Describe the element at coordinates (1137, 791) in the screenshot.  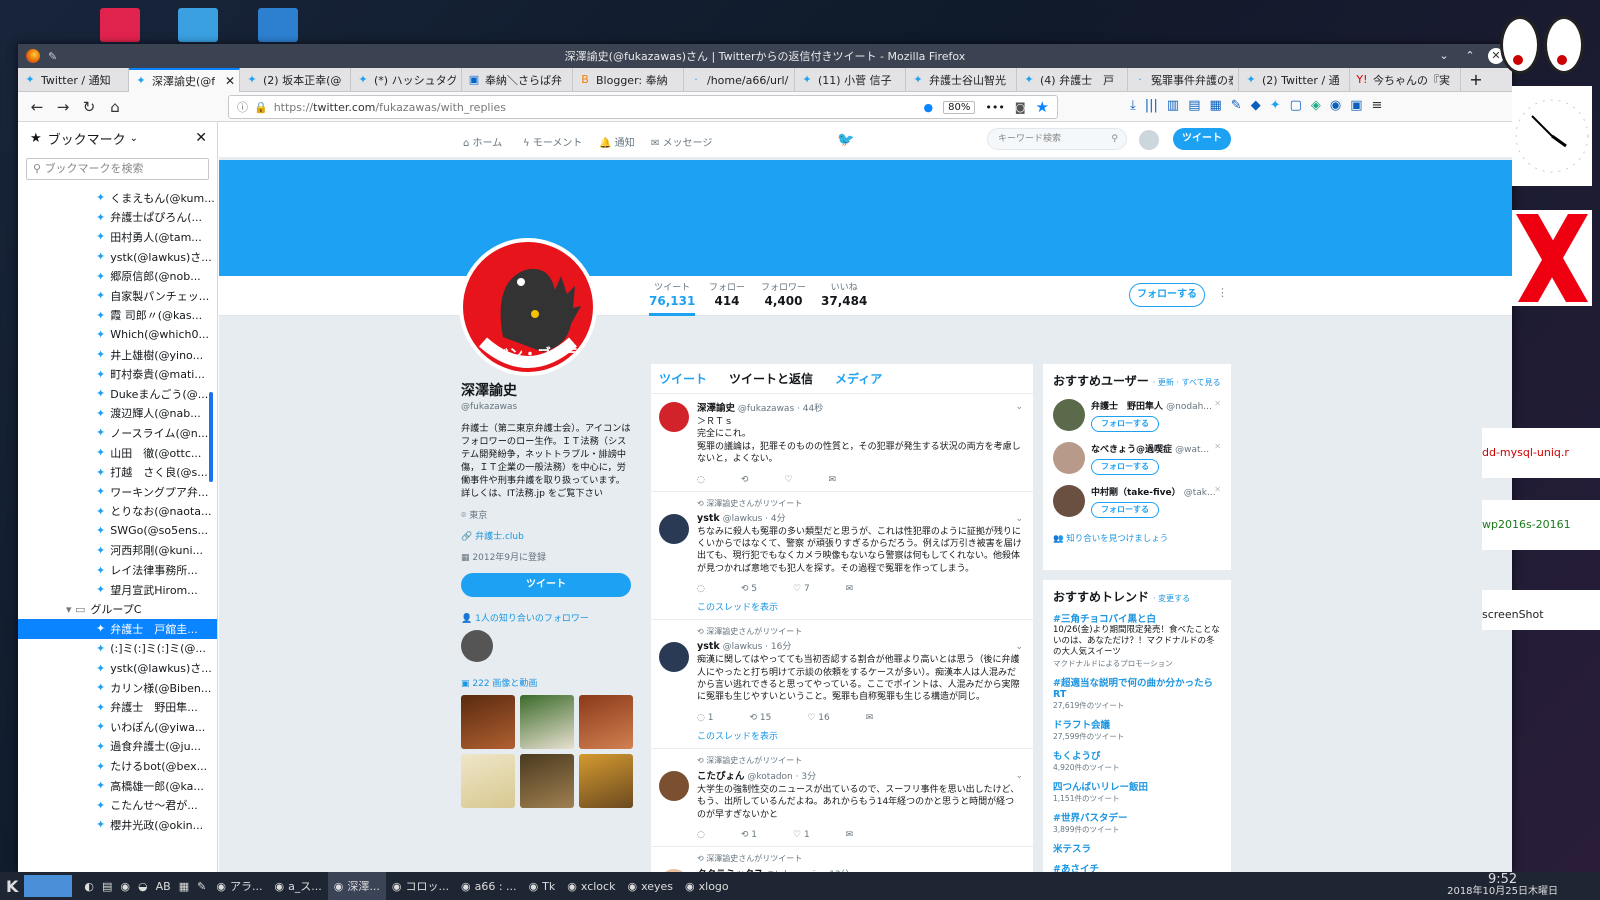
I see `trend-item: 四つんばいリレー飯田 1,151件のツイート` at that location.